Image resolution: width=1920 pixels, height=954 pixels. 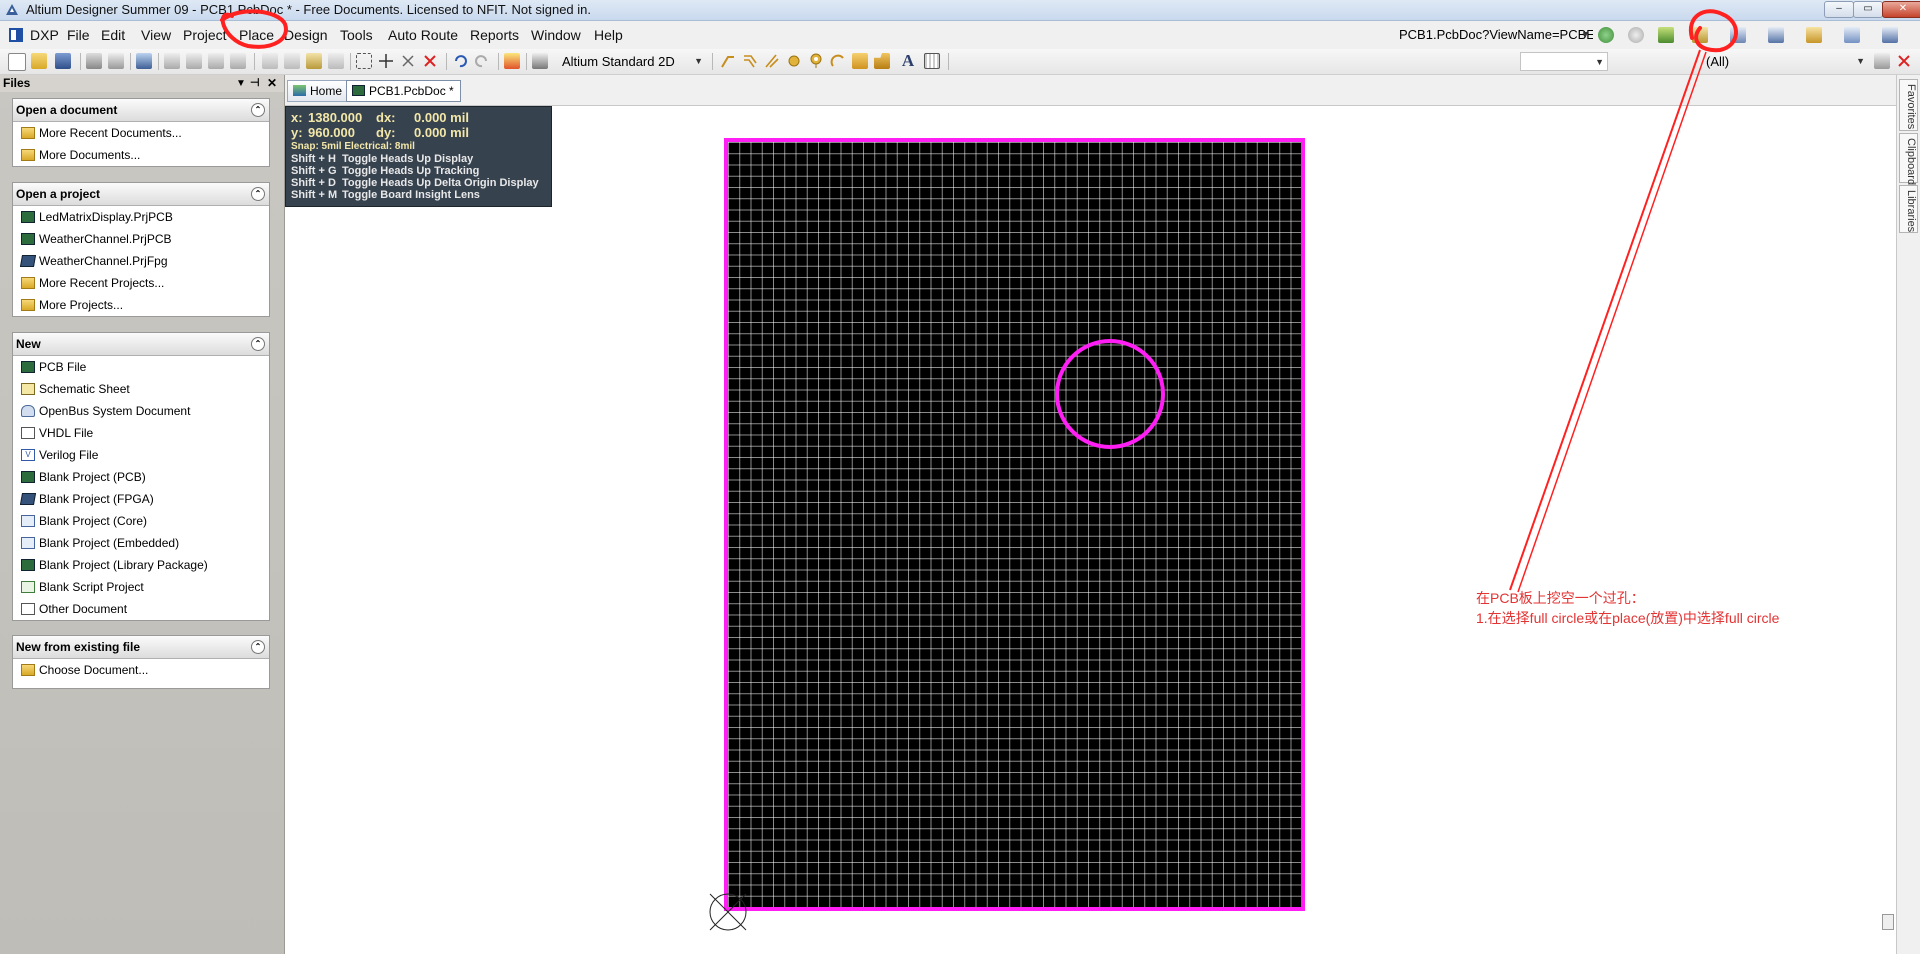 I want to click on fill-icon, so click(x=860, y=61).